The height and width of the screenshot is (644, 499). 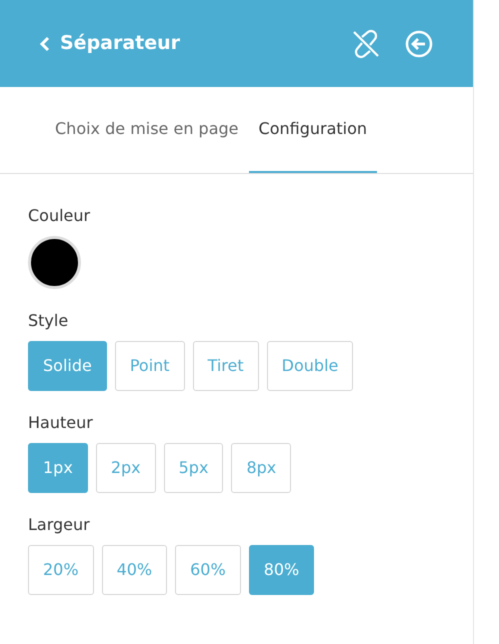 I want to click on option-button: Double, so click(x=310, y=366).